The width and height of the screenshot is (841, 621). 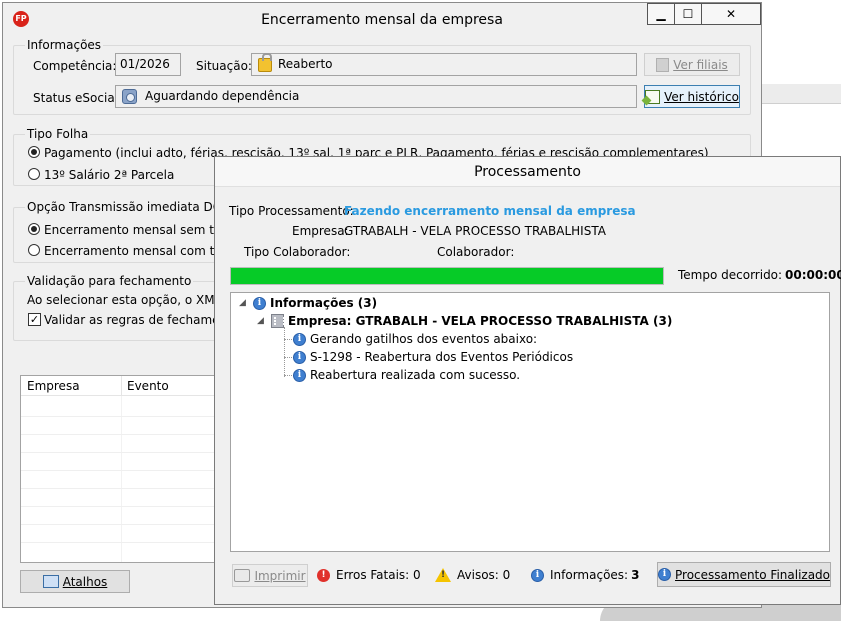 What do you see at coordinates (121, 479) in the screenshot?
I see `grid-col-divider-body` at bounding box center [121, 479].